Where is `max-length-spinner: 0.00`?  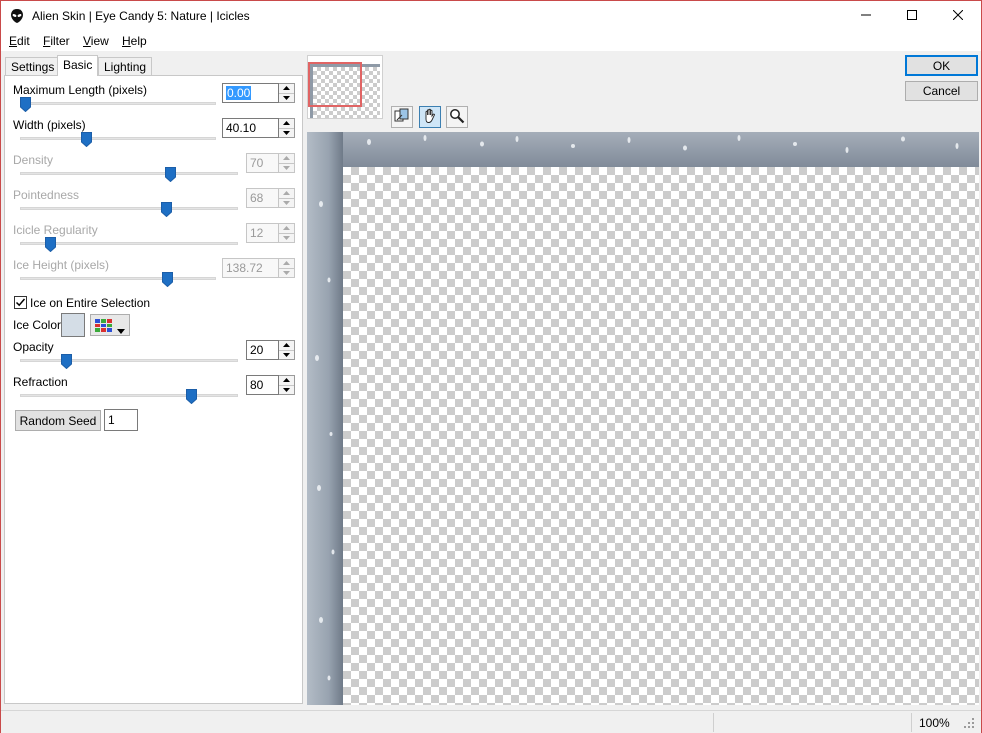 max-length-spinner: 0.00 is located at coordinates (258, 93).